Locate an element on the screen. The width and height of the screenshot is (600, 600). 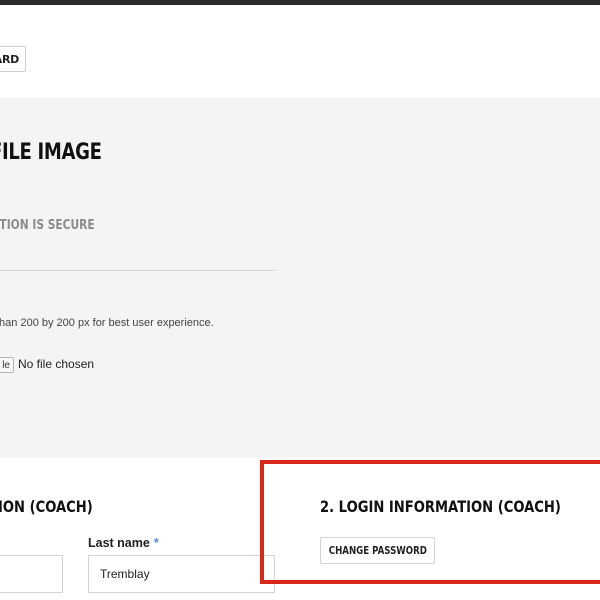
highlight-annotation-box is located at coordinates (430, 522).